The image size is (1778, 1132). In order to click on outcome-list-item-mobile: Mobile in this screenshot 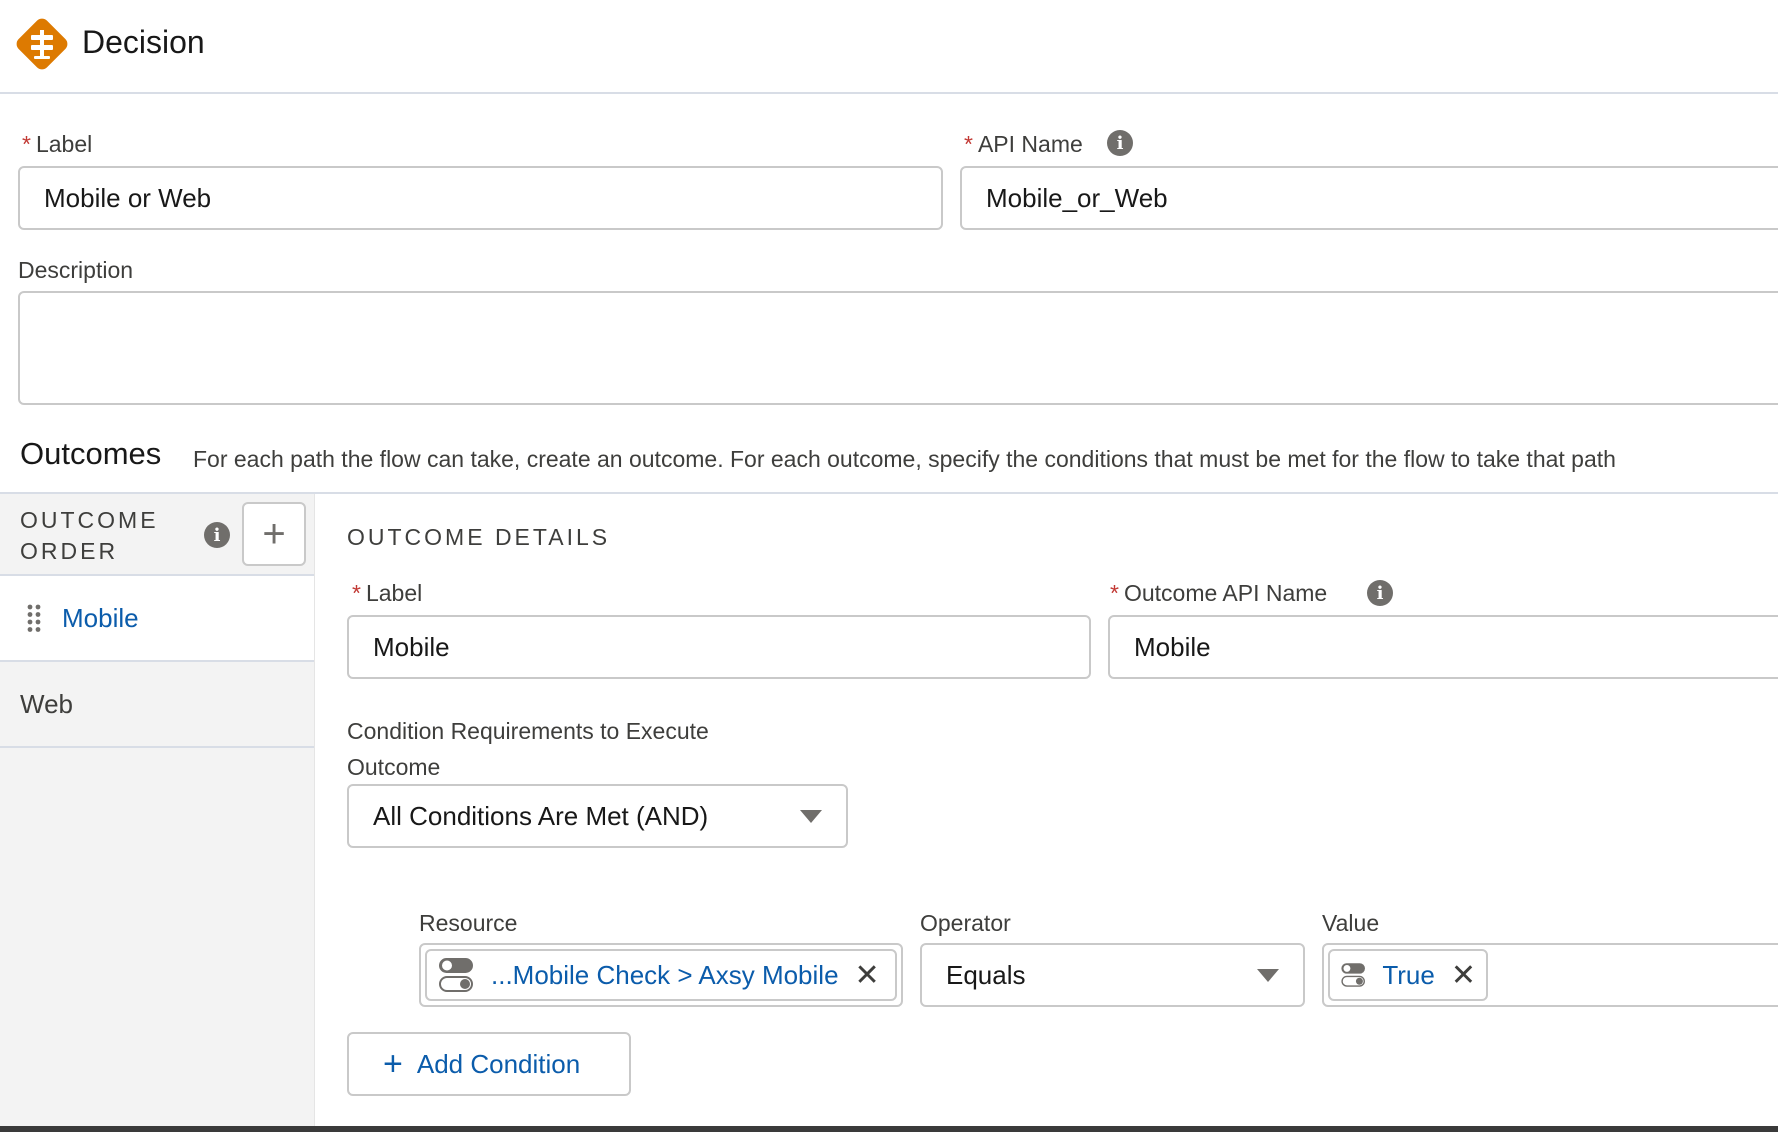, I will do `click(157, 619)`.